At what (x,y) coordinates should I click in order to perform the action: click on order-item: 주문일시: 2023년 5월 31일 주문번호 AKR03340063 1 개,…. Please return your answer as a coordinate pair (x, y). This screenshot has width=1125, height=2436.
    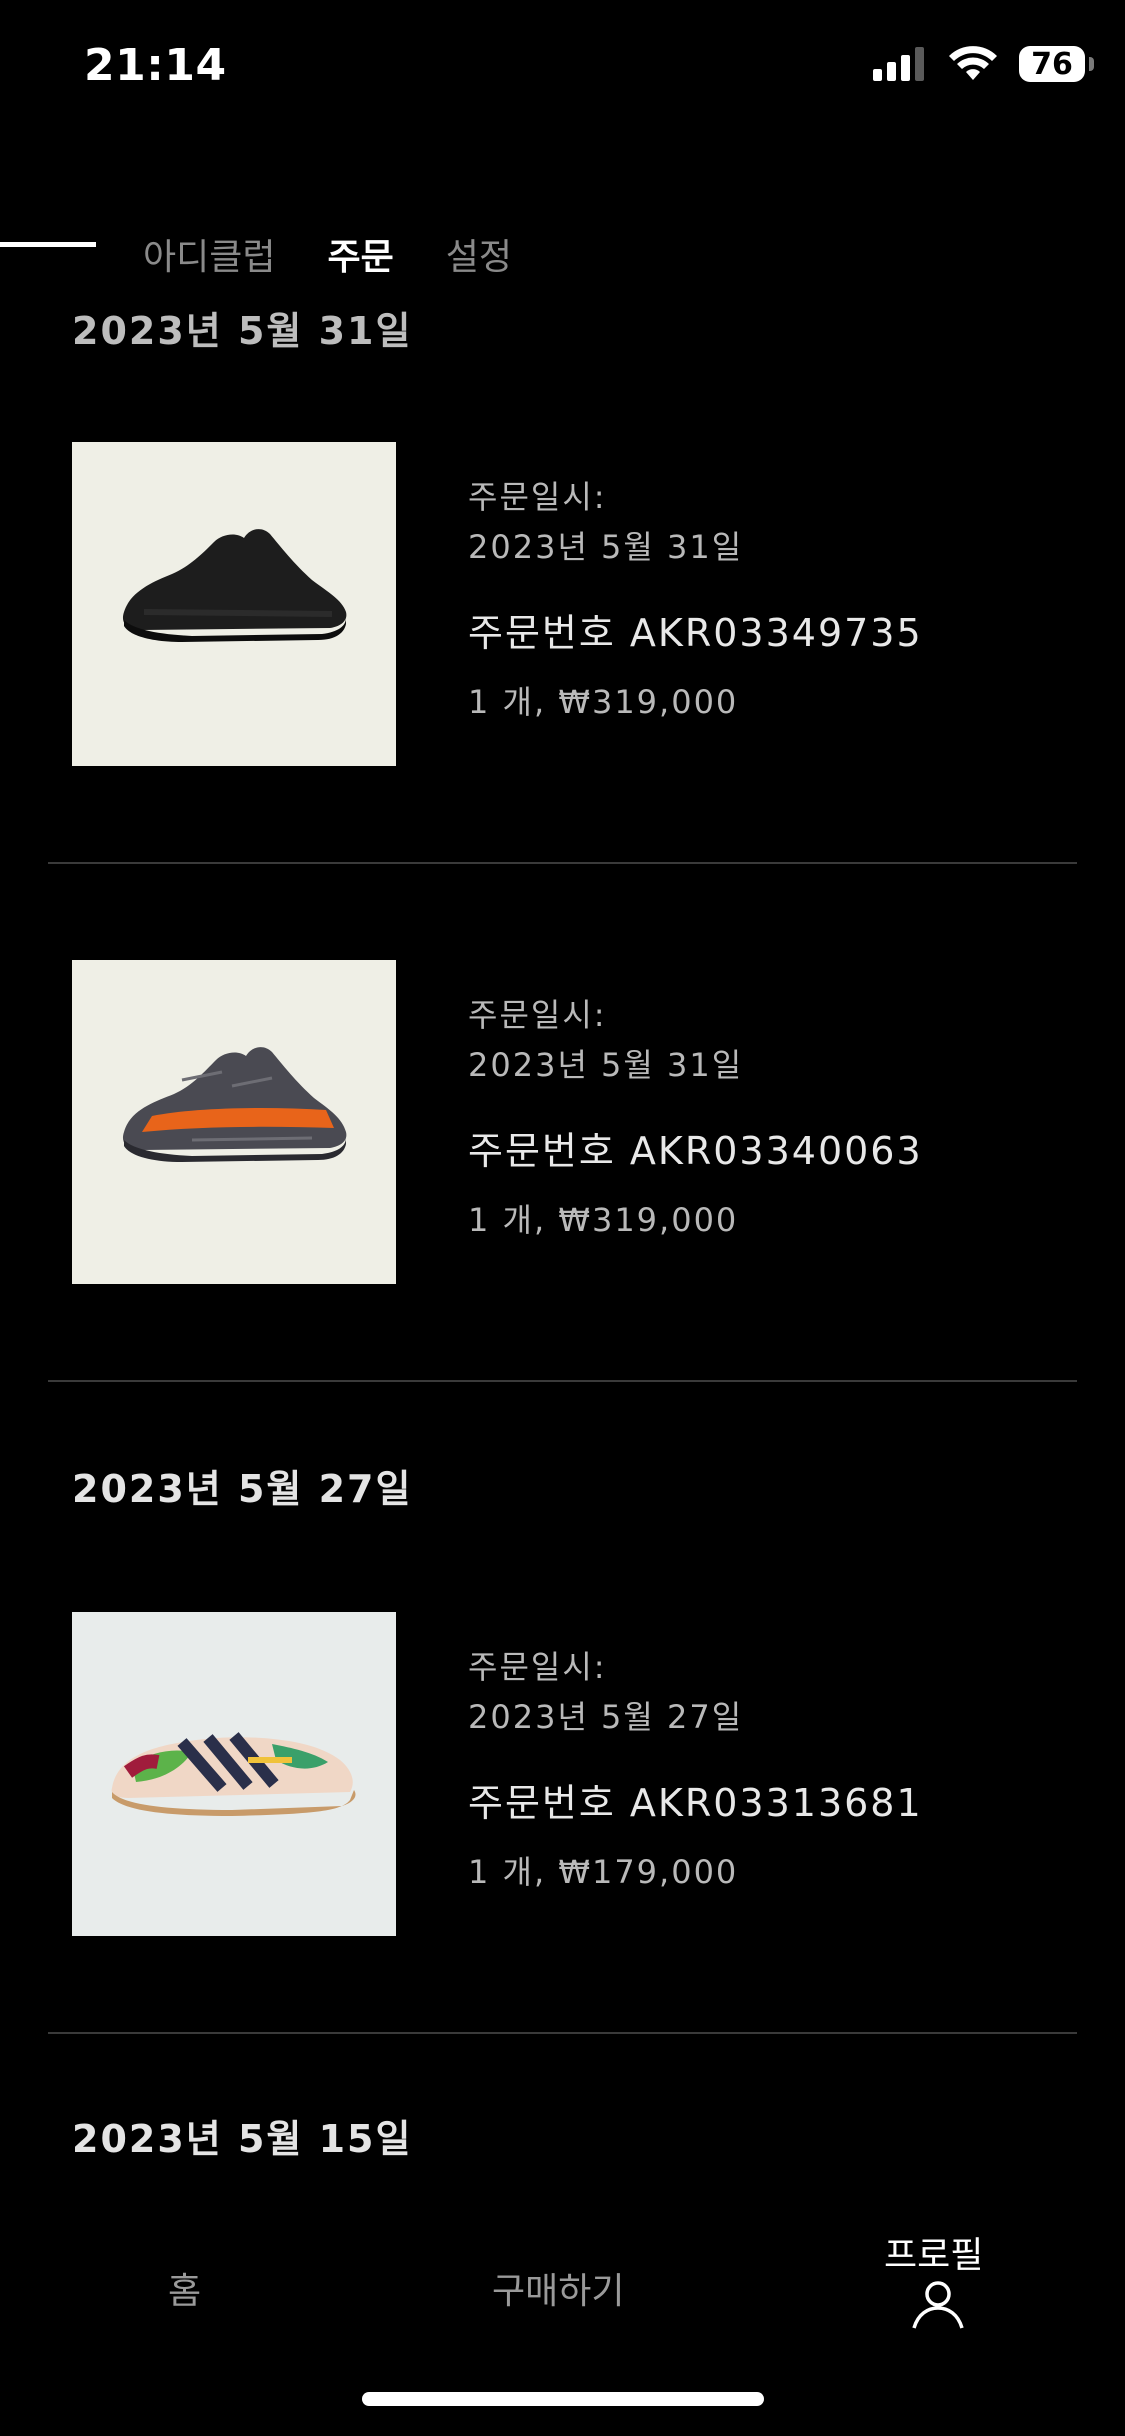
    Looking at the image, I should click on (562, 1130).